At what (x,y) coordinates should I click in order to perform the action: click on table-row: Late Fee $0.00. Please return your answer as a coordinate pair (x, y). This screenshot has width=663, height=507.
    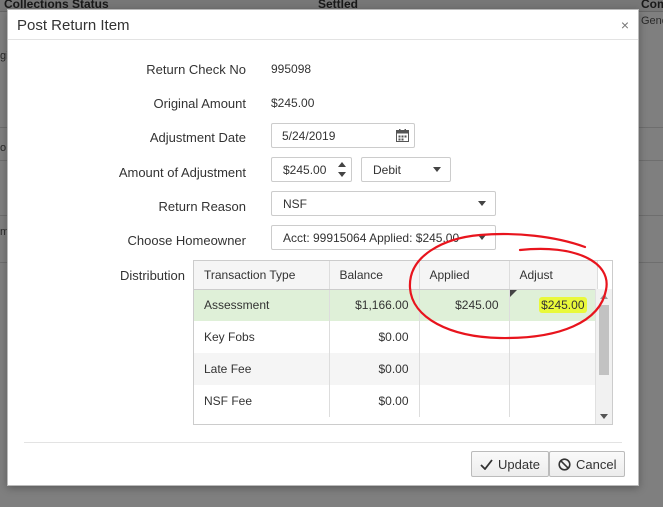
    Looking at the image, I should click on (396, 369).